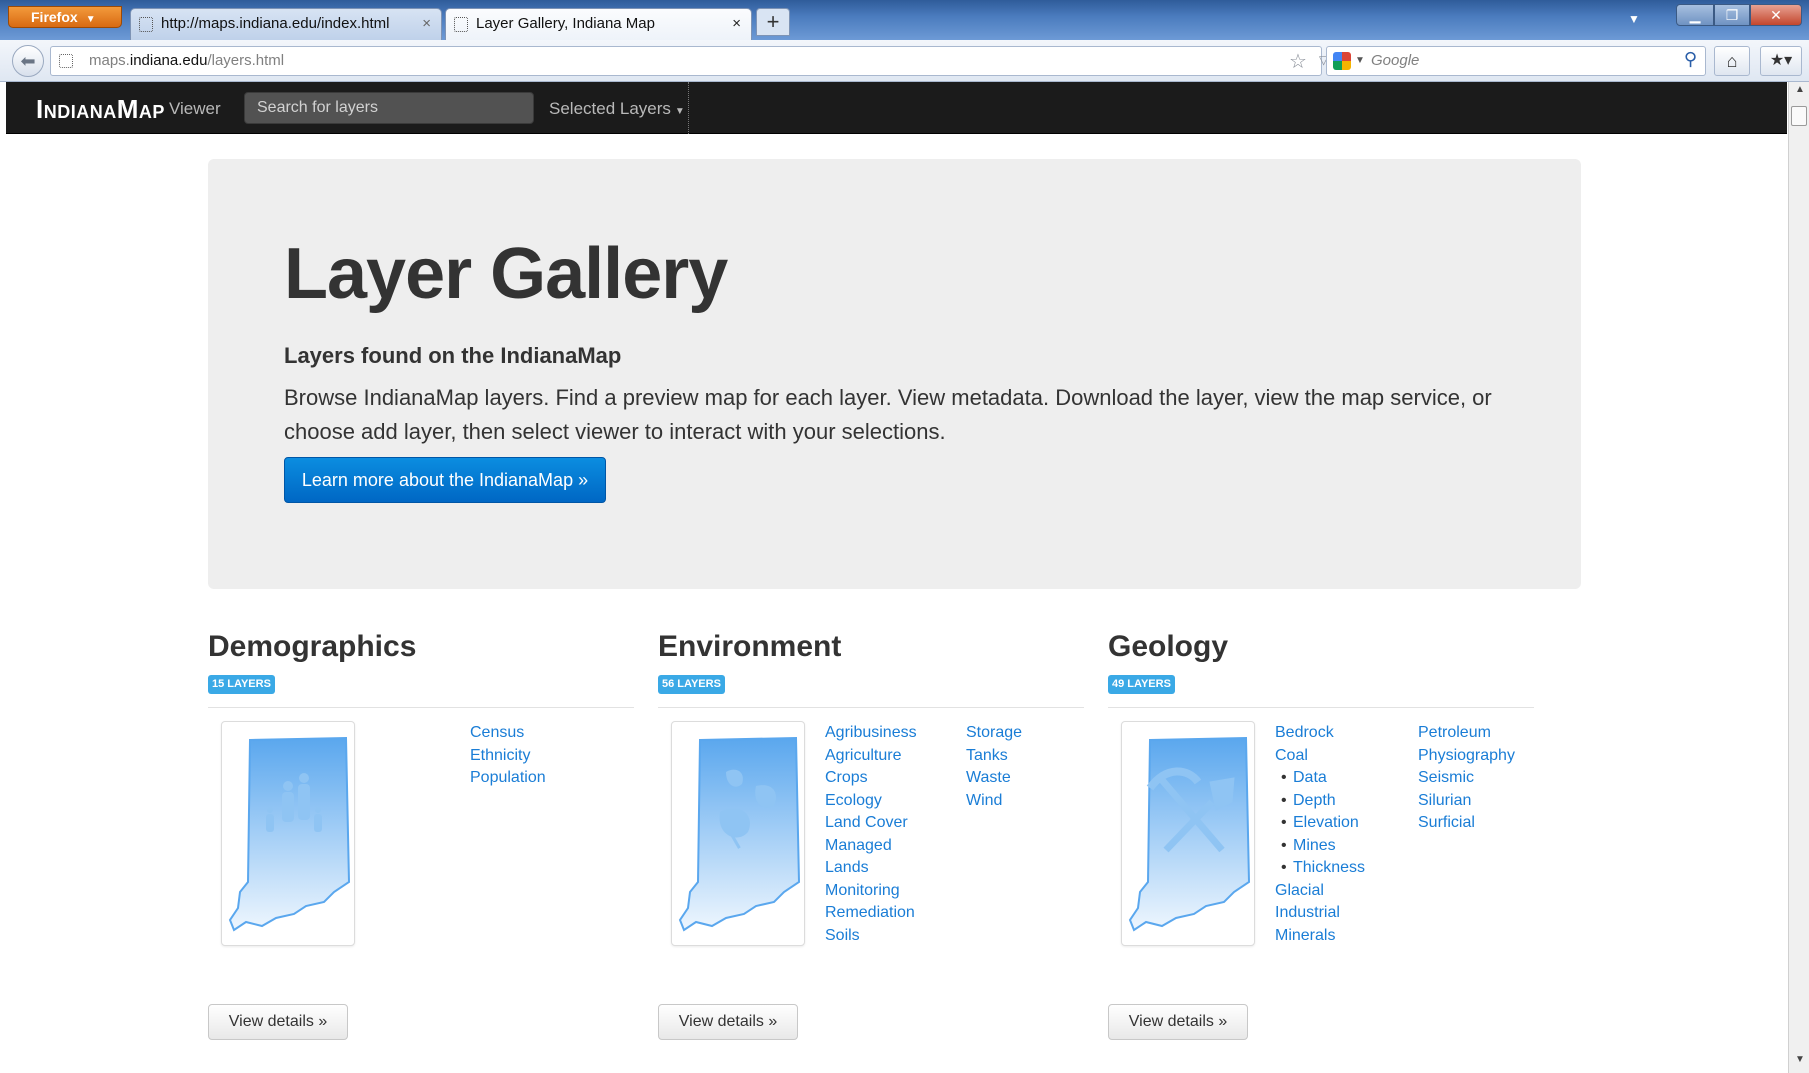  I want to click on layer-link: Tanks, so click(994, 756).